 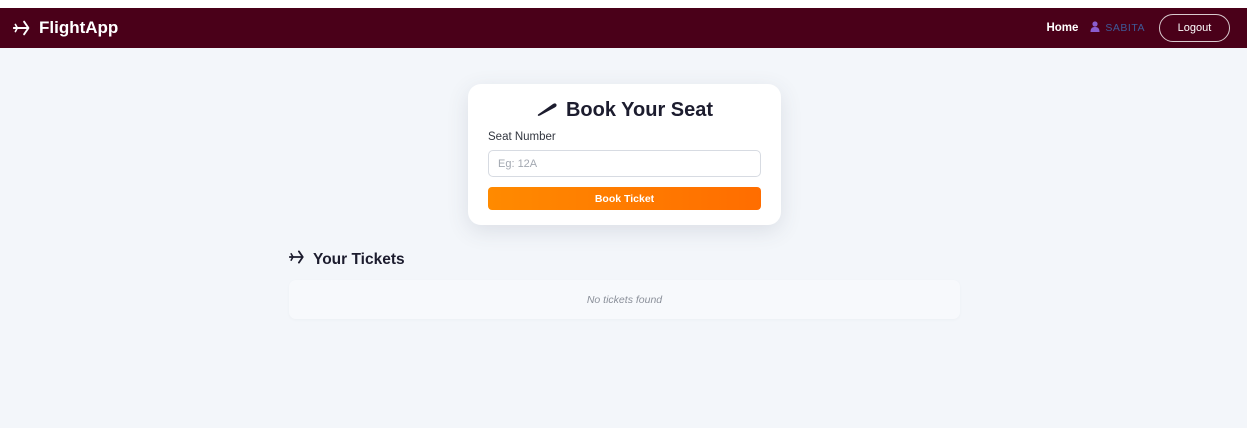 I want to click on top-strip, so click(x=623, y=4).